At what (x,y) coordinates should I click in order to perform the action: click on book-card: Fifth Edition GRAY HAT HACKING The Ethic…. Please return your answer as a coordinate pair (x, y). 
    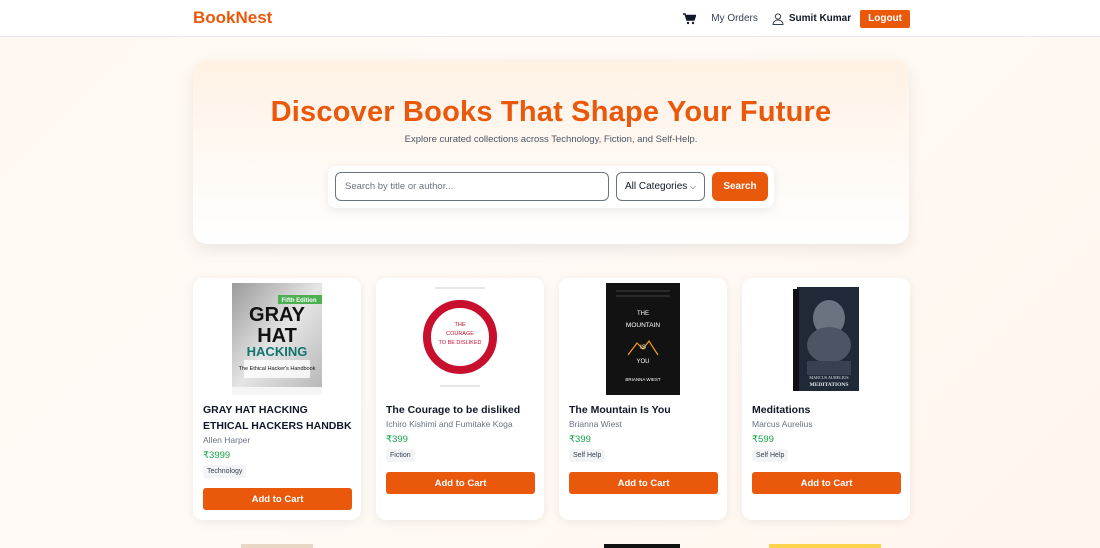
    Looking at the image, I should click on (277, 399).